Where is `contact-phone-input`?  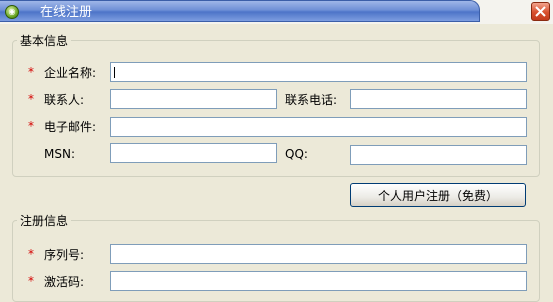
contact-phone-input is located at coordinates (438, 99).